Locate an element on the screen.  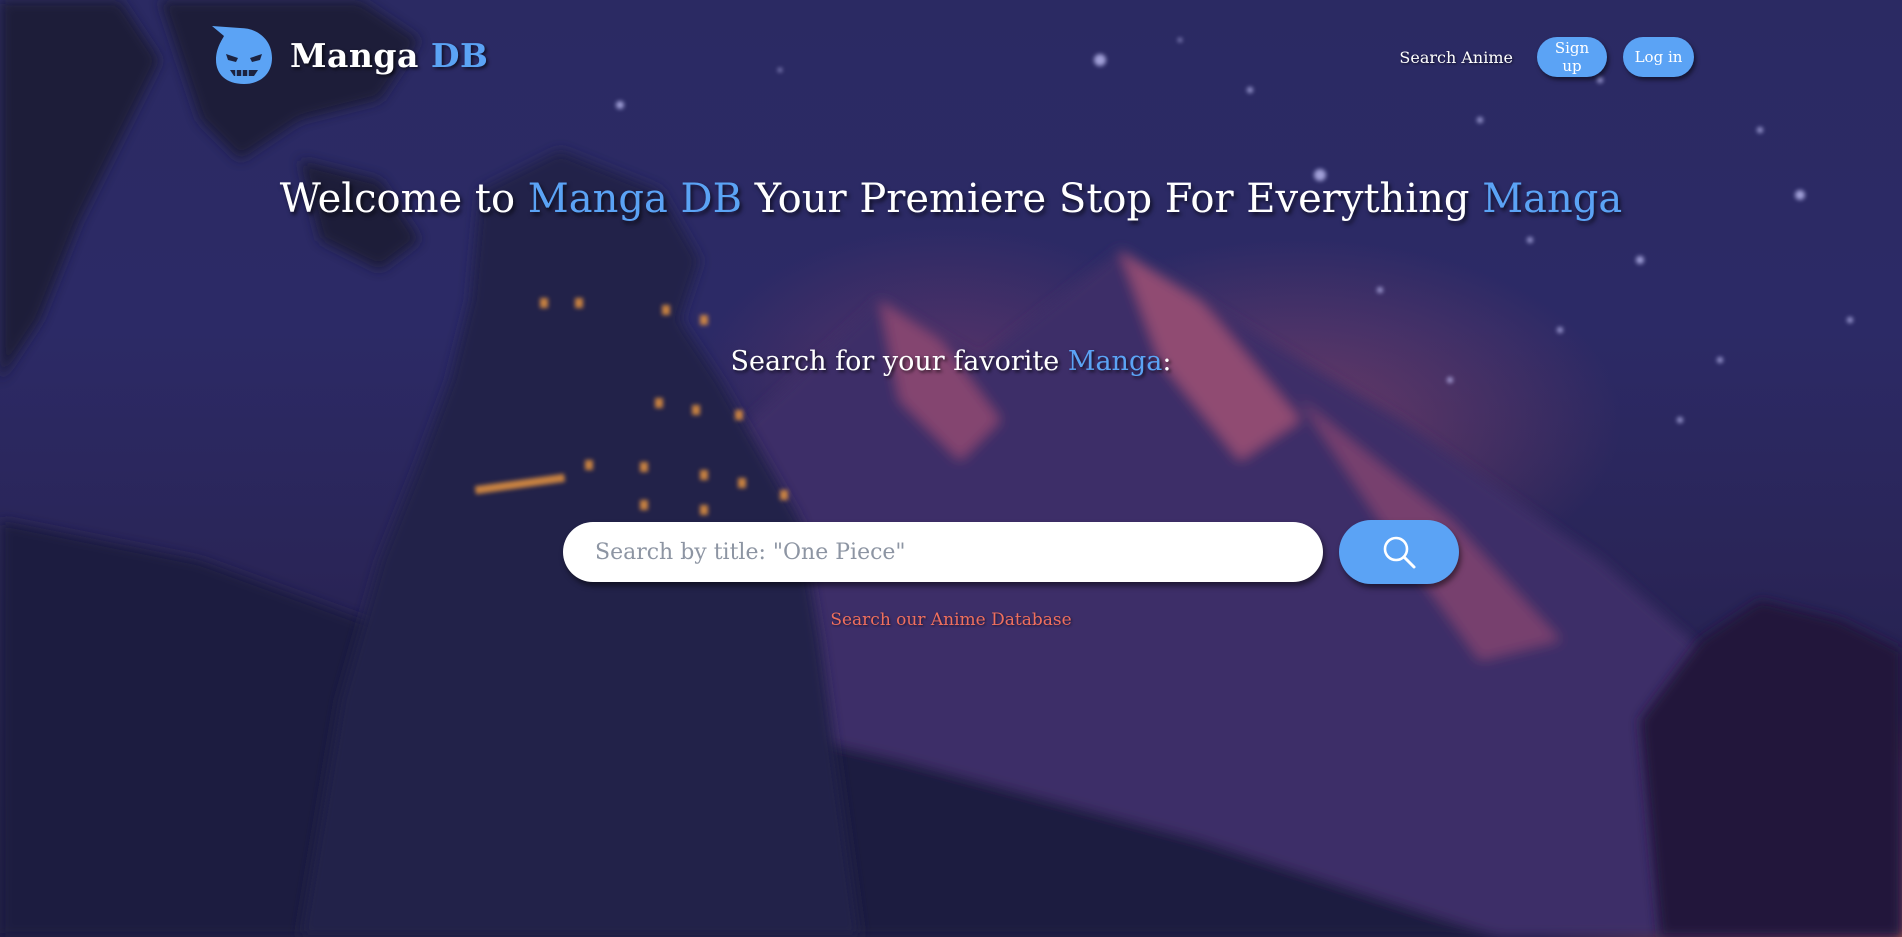
site-name-part1: Manga is located at coordinates (354, 55).